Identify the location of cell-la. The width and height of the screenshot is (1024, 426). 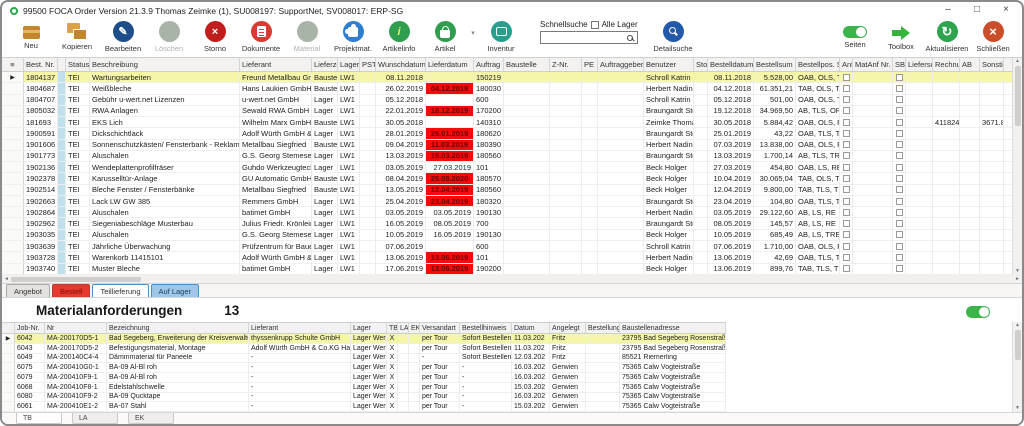
(403, 397).